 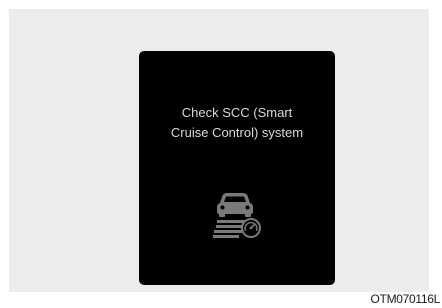 What do you see at coordinates (237, 122) in the screenshot?
I see `warning-message: Check SCC (Smart Cruise Control) system` at bounding box center [237, 122].